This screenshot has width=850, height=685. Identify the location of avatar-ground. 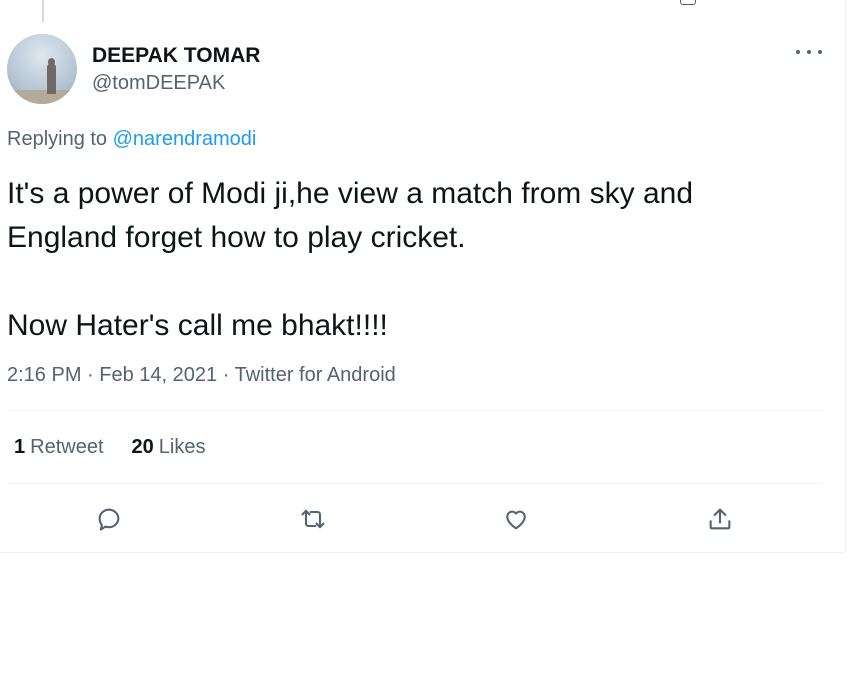
(42, 97).